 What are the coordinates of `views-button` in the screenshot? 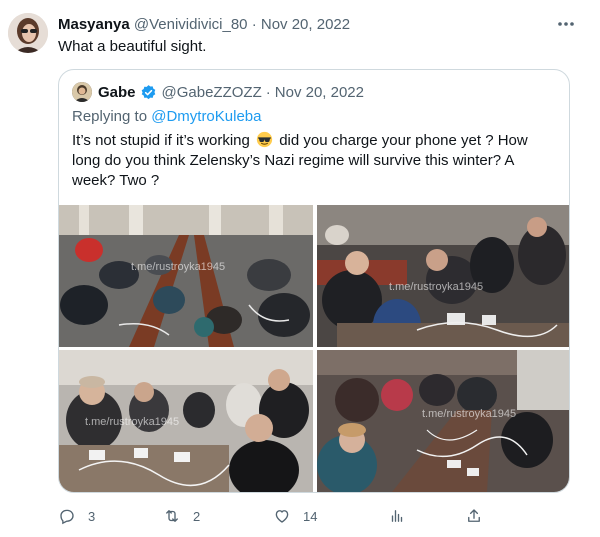 It's located at (403, 516).